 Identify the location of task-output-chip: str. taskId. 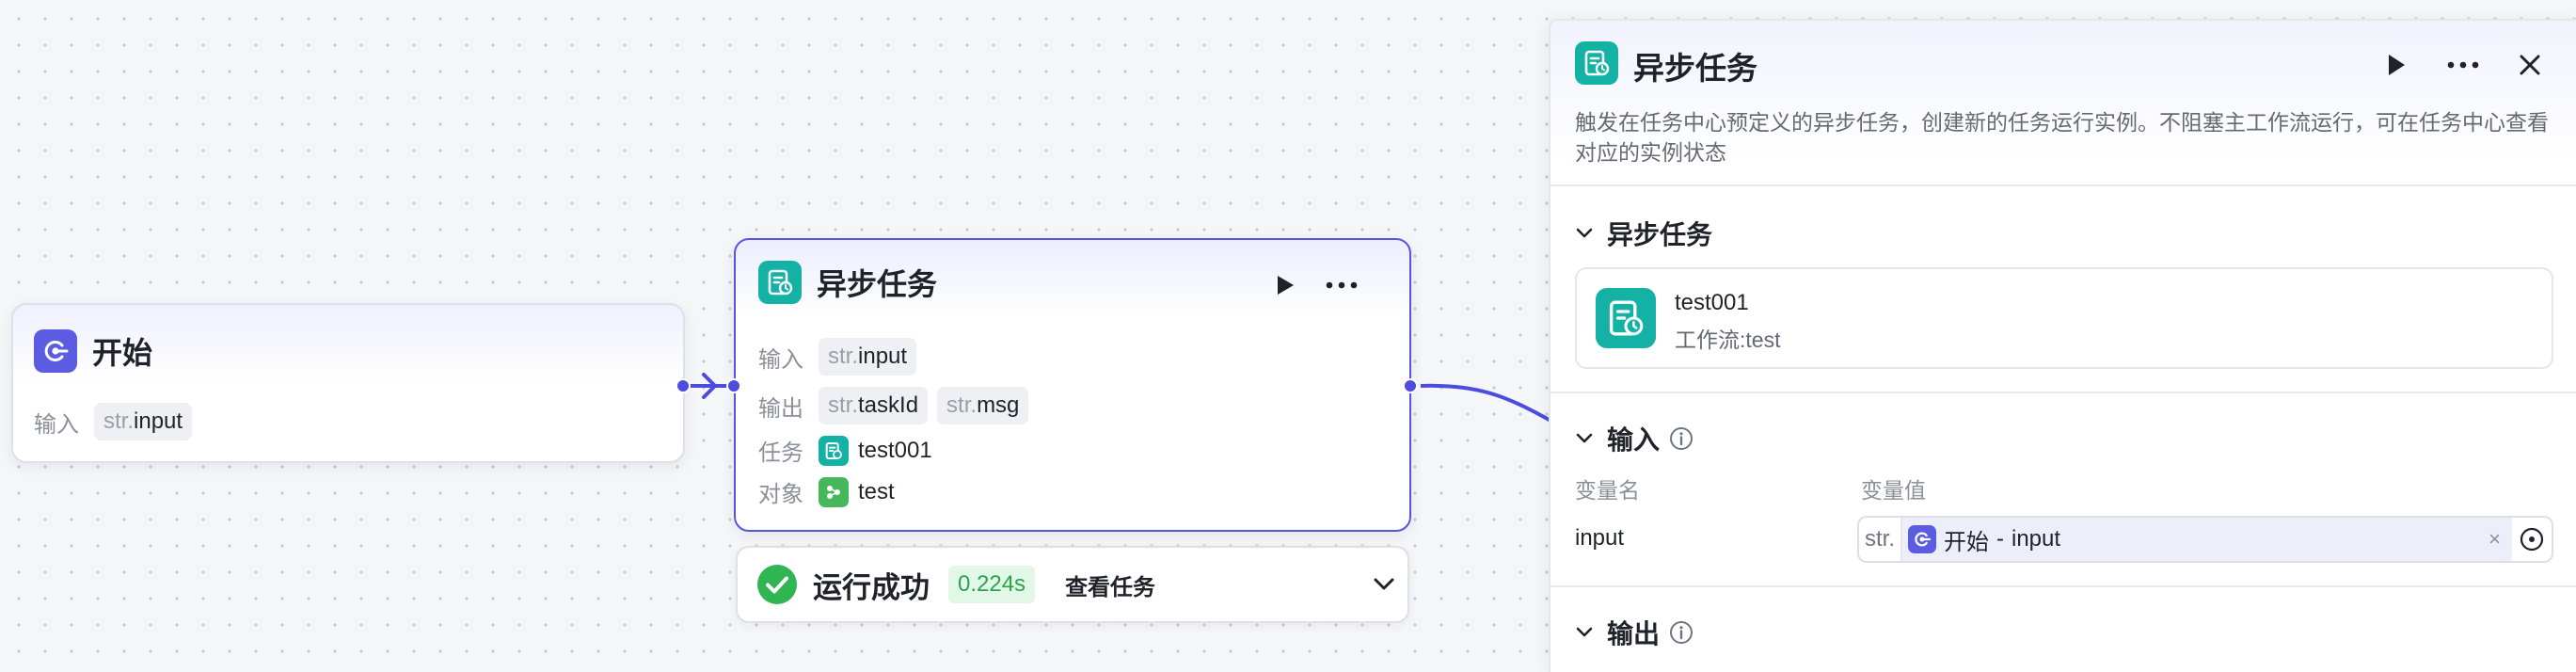
(874, 405).